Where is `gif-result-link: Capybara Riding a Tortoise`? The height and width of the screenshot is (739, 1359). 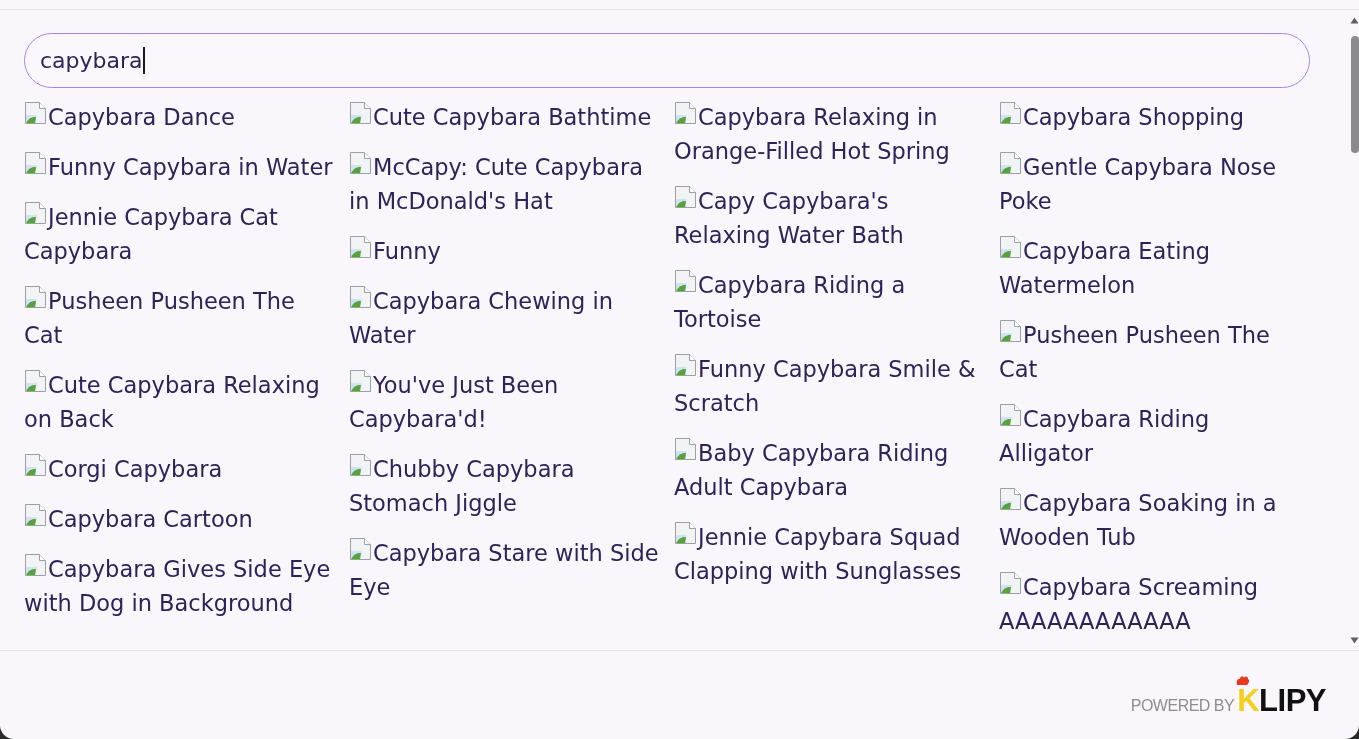 gif-result-link: Capybara Riding a Tortoise is located at coordinates (829, 302).